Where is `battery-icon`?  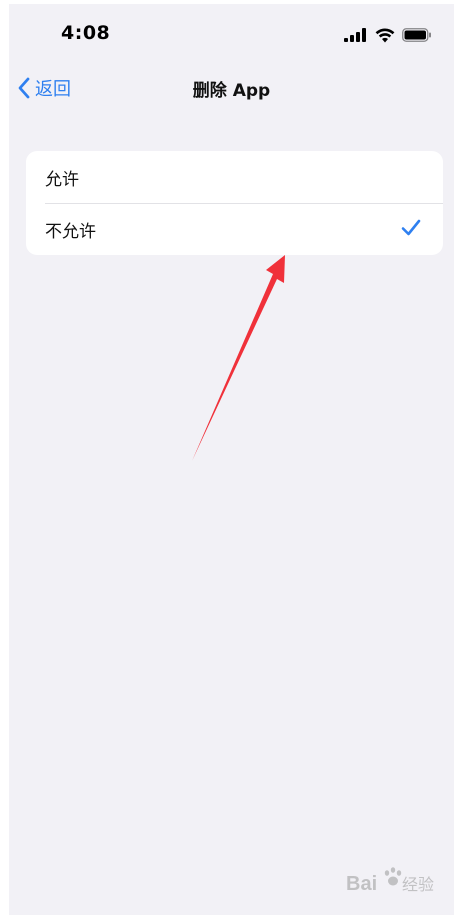 battery-icon is located at coordinates (417, 35).